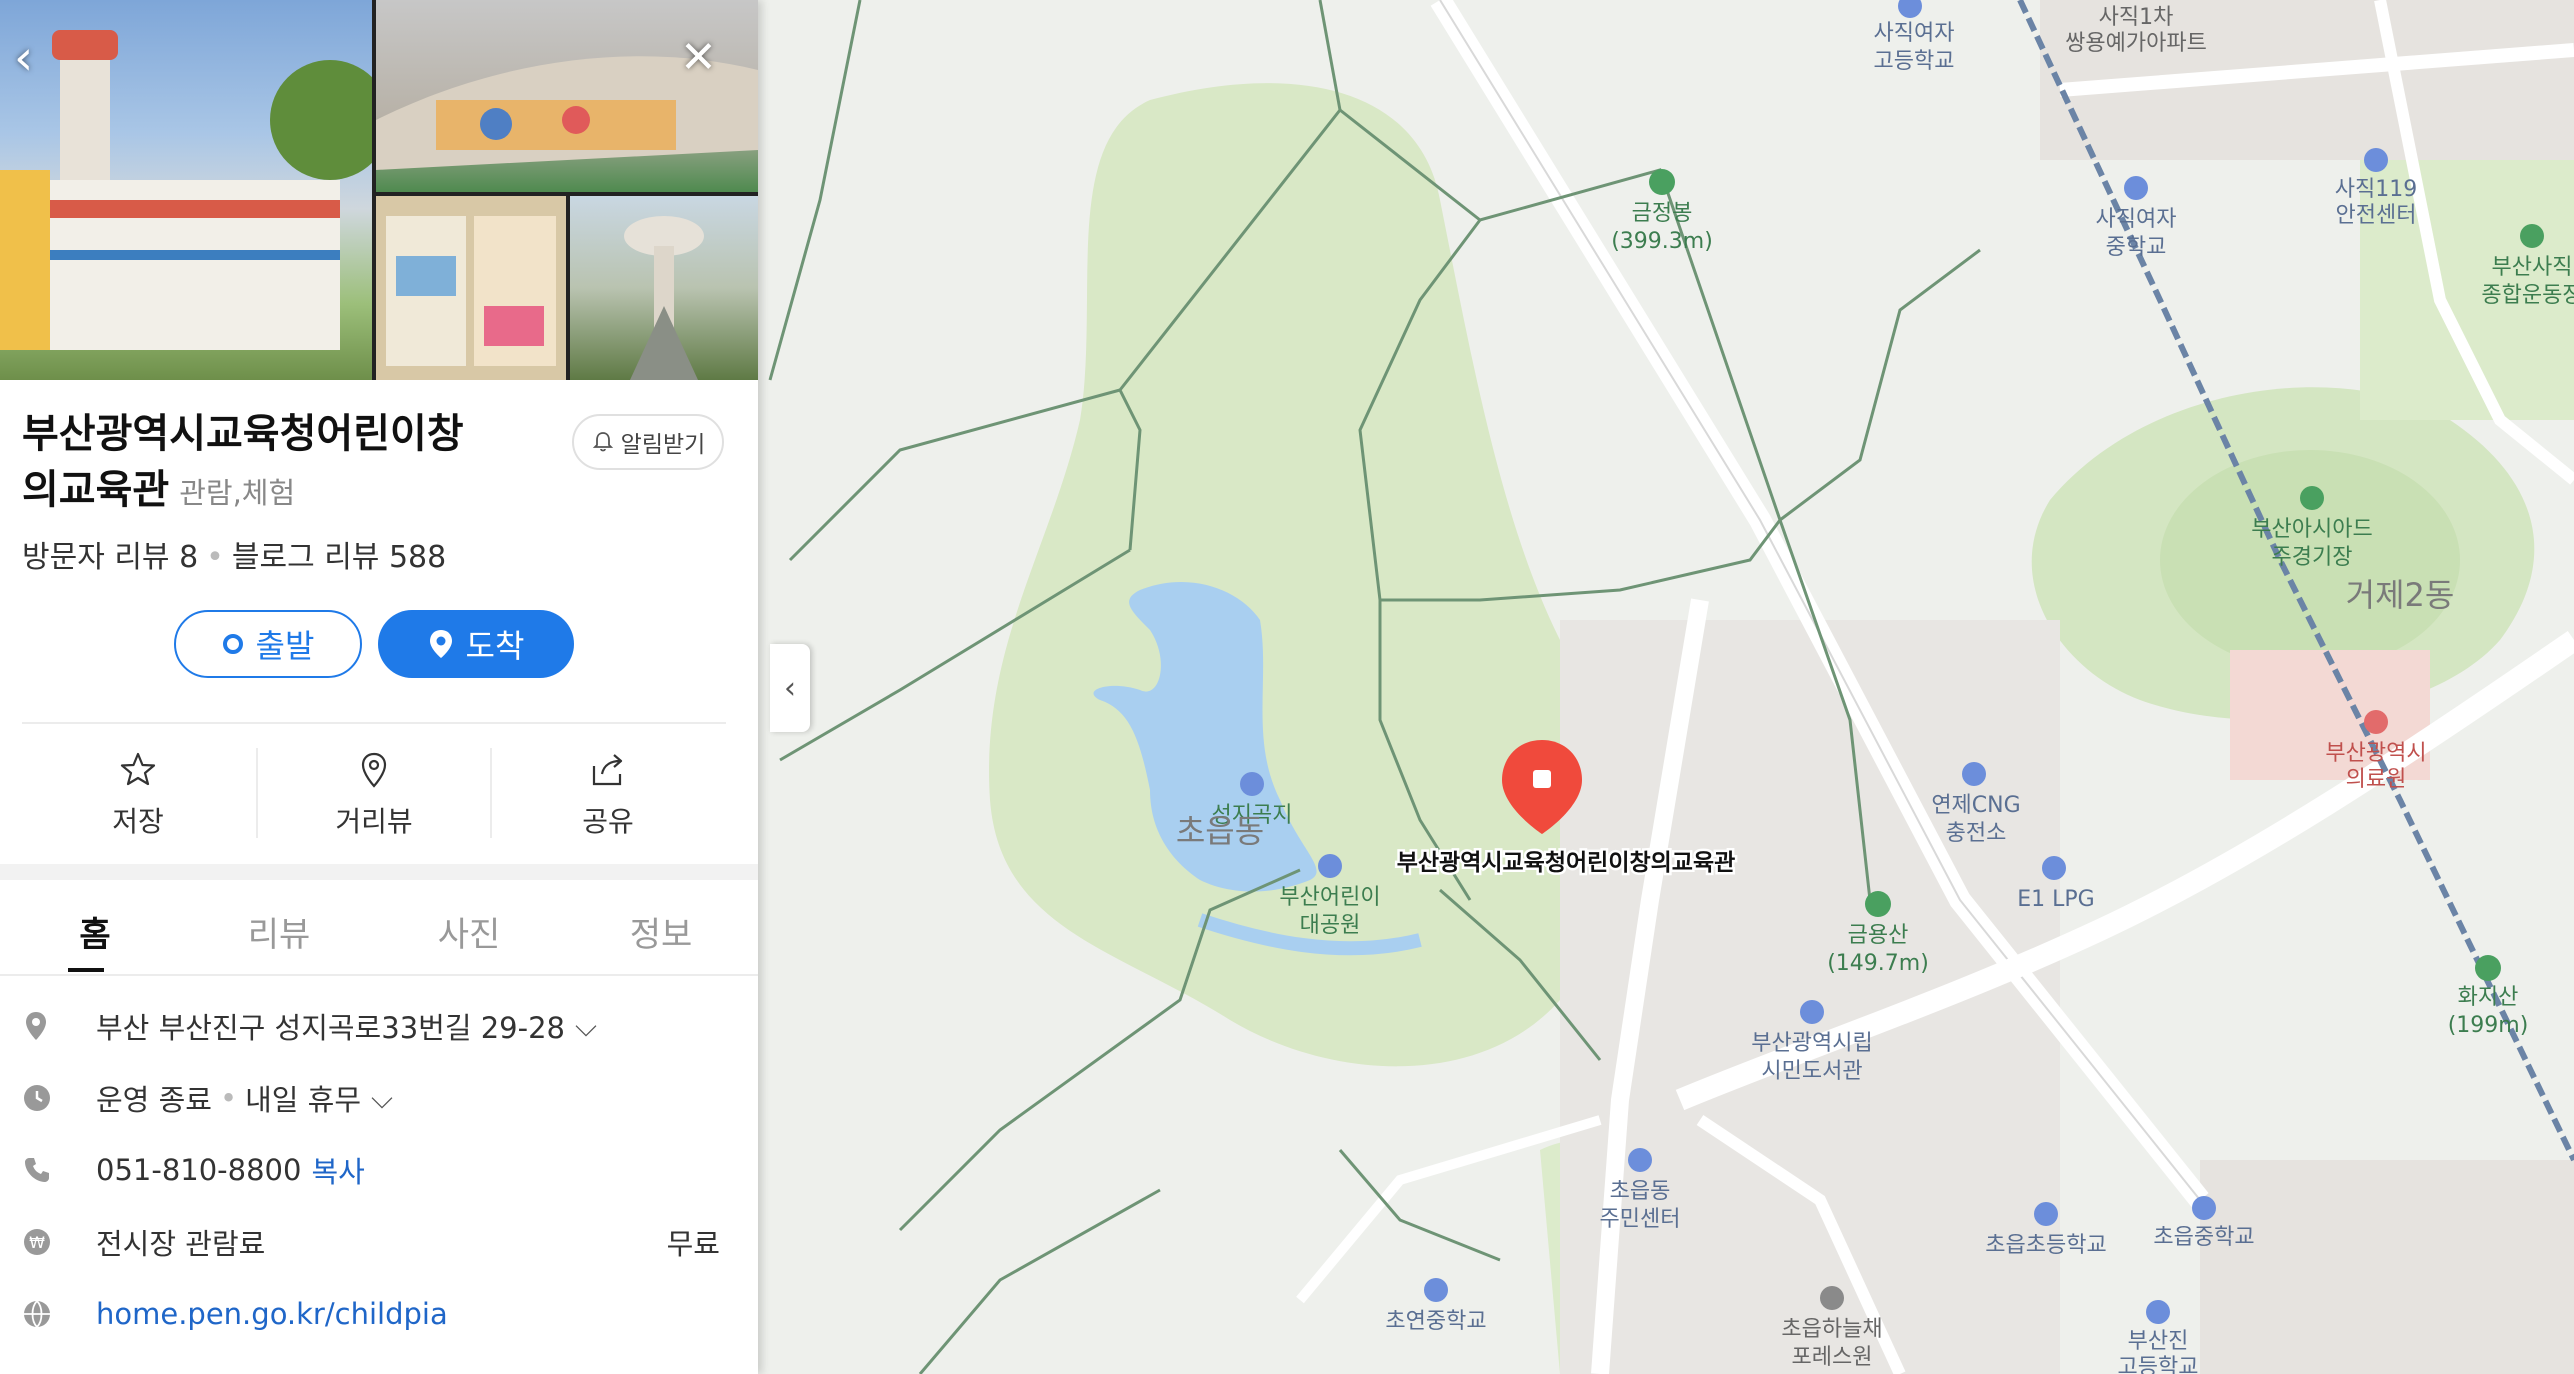 The height and width of the screenshot is (1374, 2574). I want to click on phone-icon, so click(37, 1170).